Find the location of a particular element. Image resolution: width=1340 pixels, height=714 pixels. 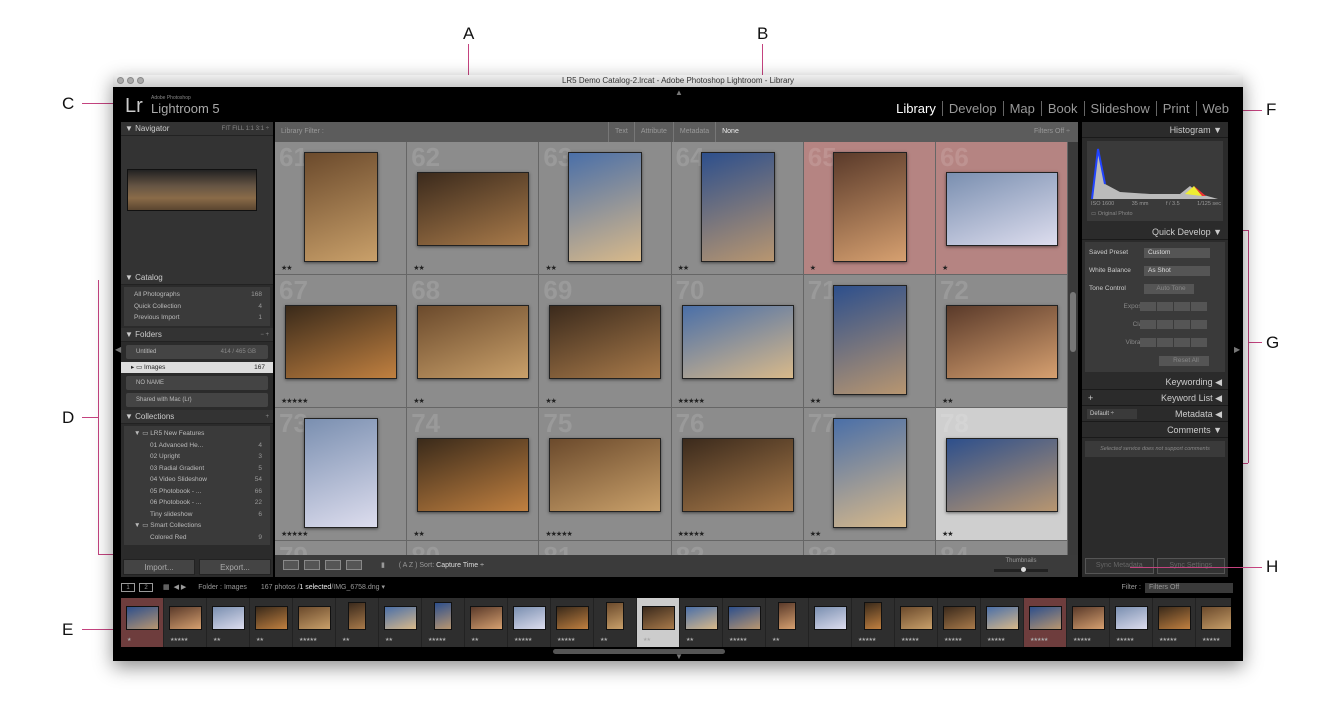

metadata-header: Default ÷ Metadata ◀ is located at coordinates (1155, 414).